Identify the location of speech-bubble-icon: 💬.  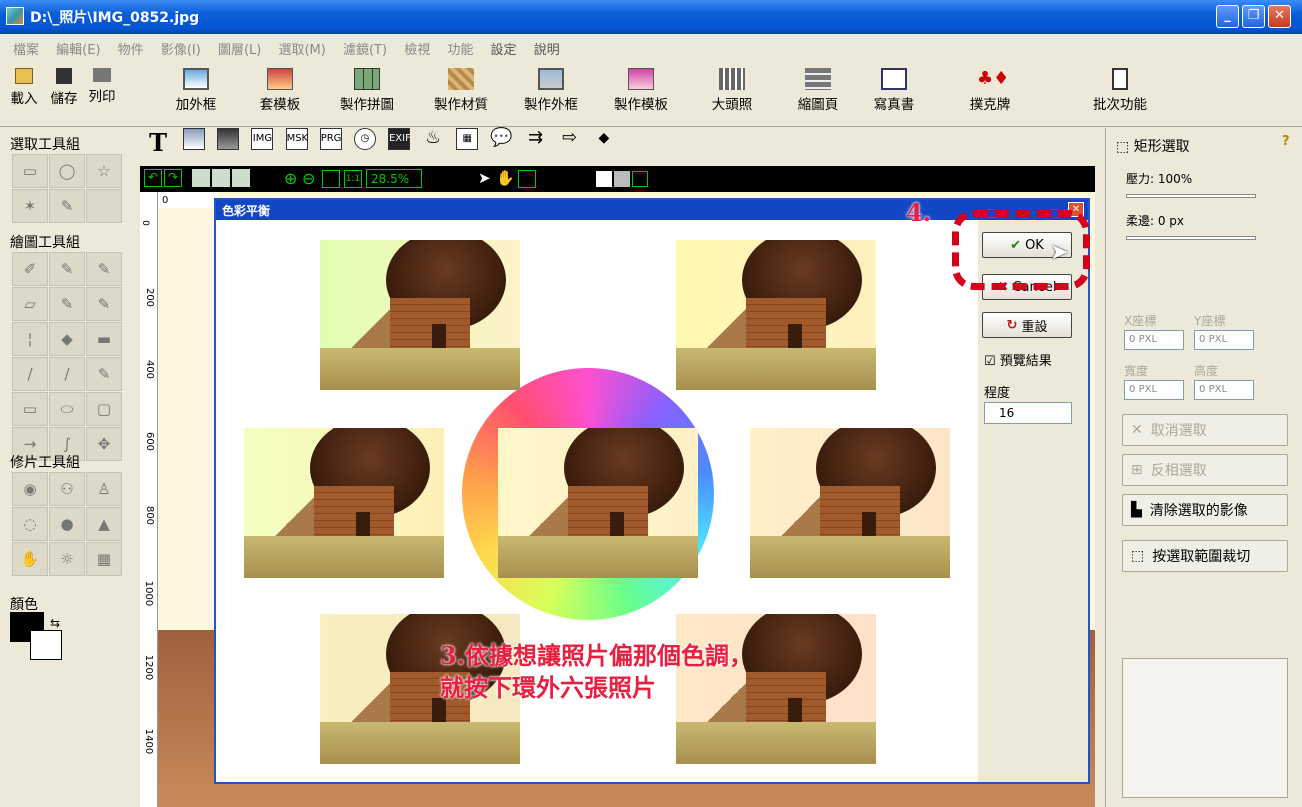
(501, 139).